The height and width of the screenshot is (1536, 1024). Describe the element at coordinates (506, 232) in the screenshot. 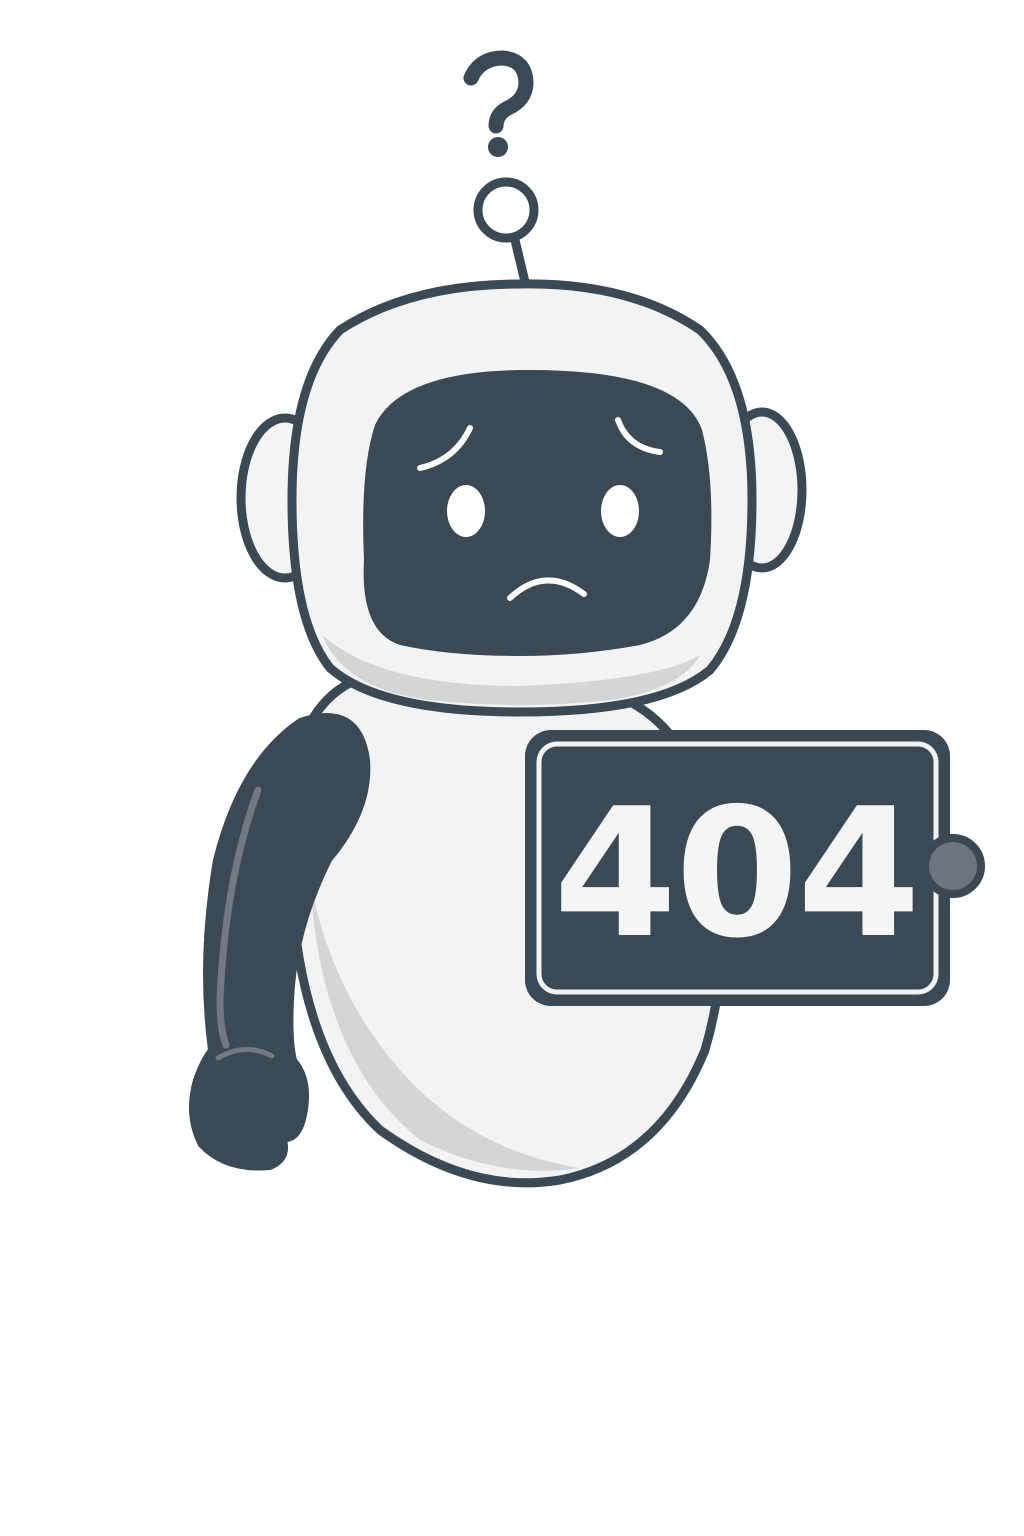

I see `antenna-icon` at that location.